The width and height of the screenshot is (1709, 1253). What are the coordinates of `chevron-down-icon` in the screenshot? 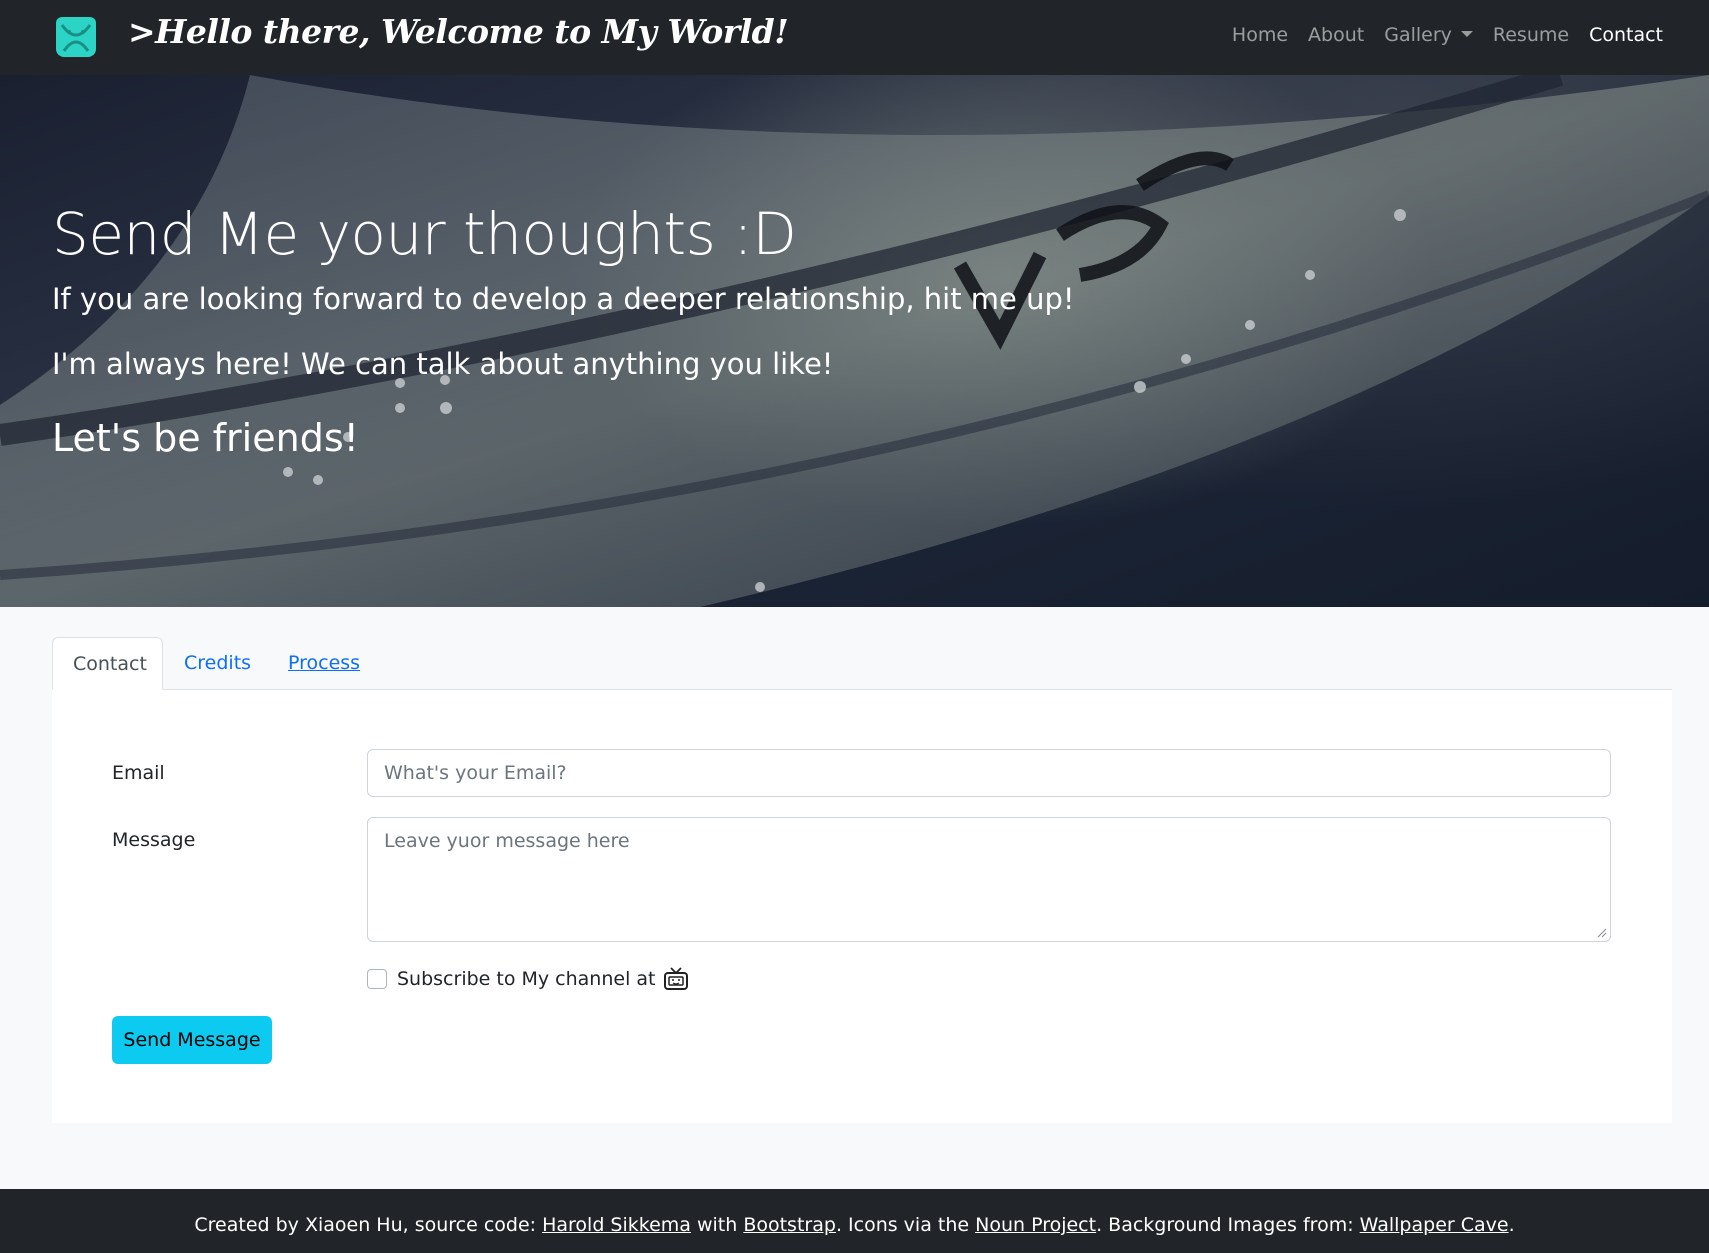 It's located at (1466, 34).